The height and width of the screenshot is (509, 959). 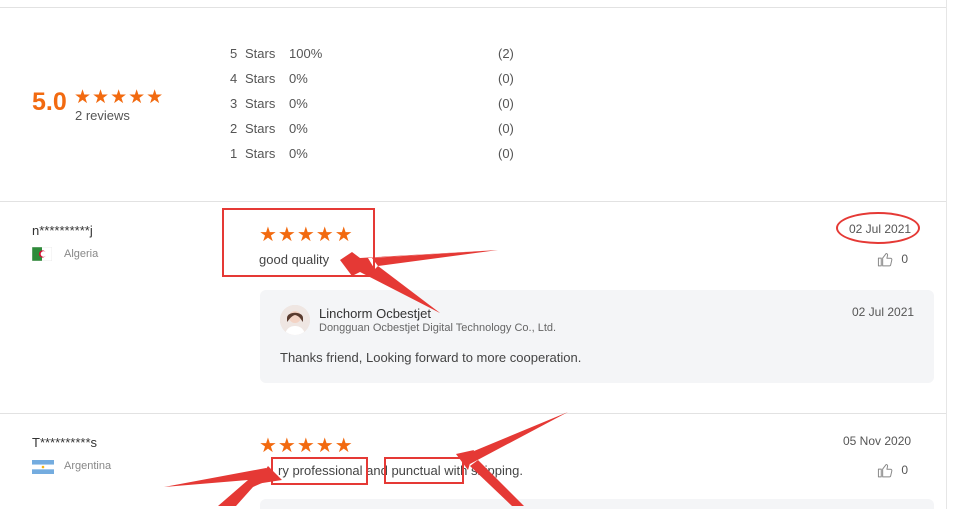 I want to click on review-count: 2 reviews, so click(x=102, y=115).